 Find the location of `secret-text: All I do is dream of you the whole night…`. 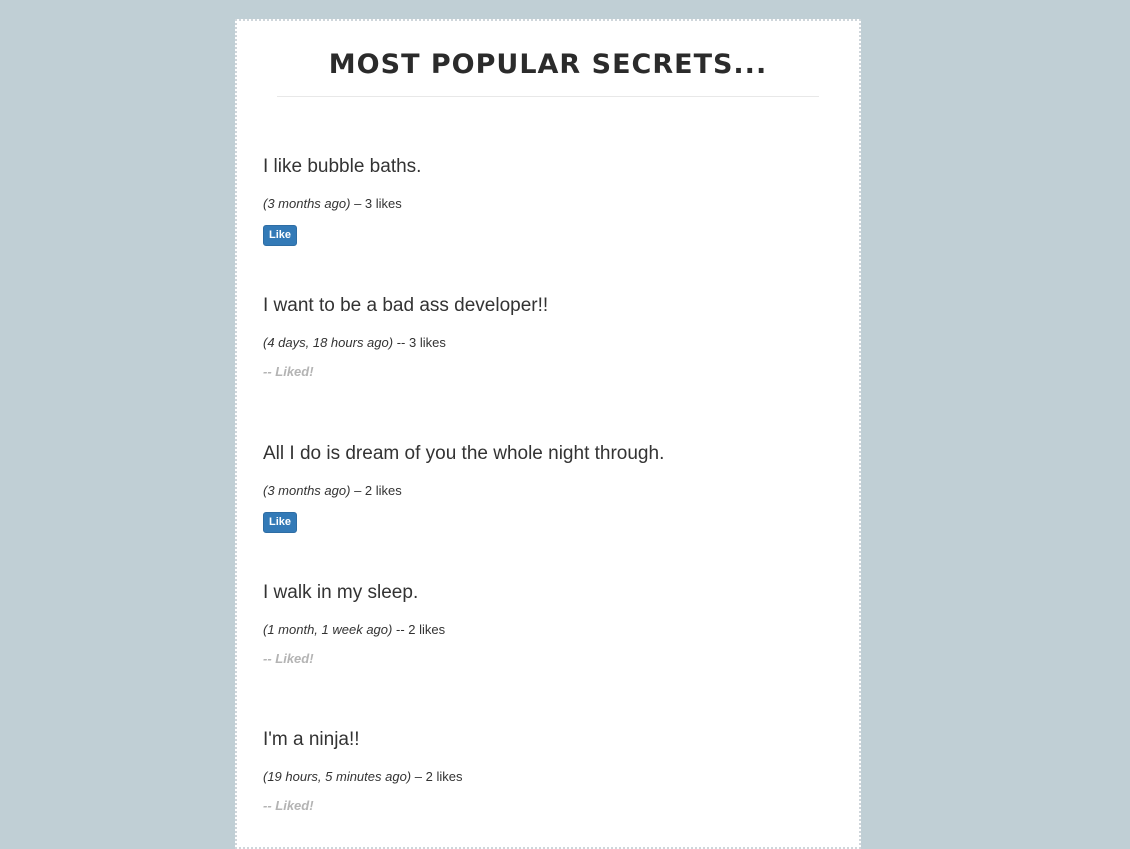

secret-text: All I do is dream of you the whole night… is located at coordinates (464, 453).